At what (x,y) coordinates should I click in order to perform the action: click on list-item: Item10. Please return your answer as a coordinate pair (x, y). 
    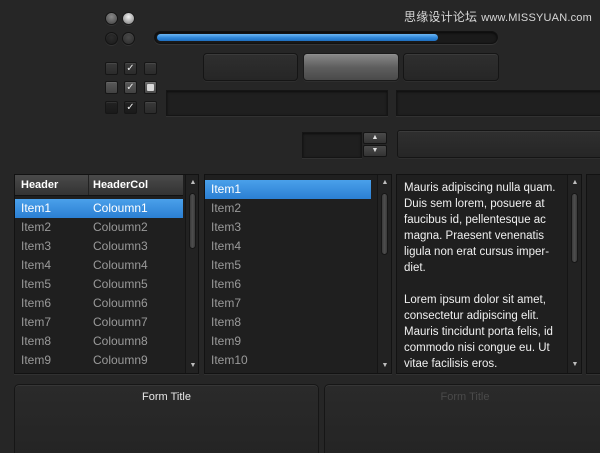
    Looking at the image, I should click on (288, 360).